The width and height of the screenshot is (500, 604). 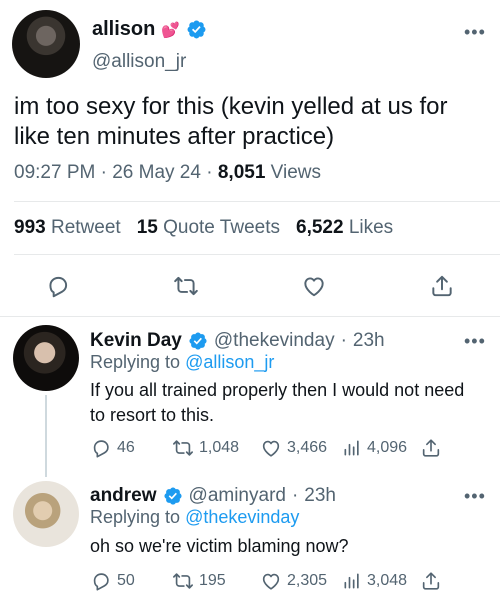 I want to click on tweet-author-row: allison 💕, so click(x=149, y=29).